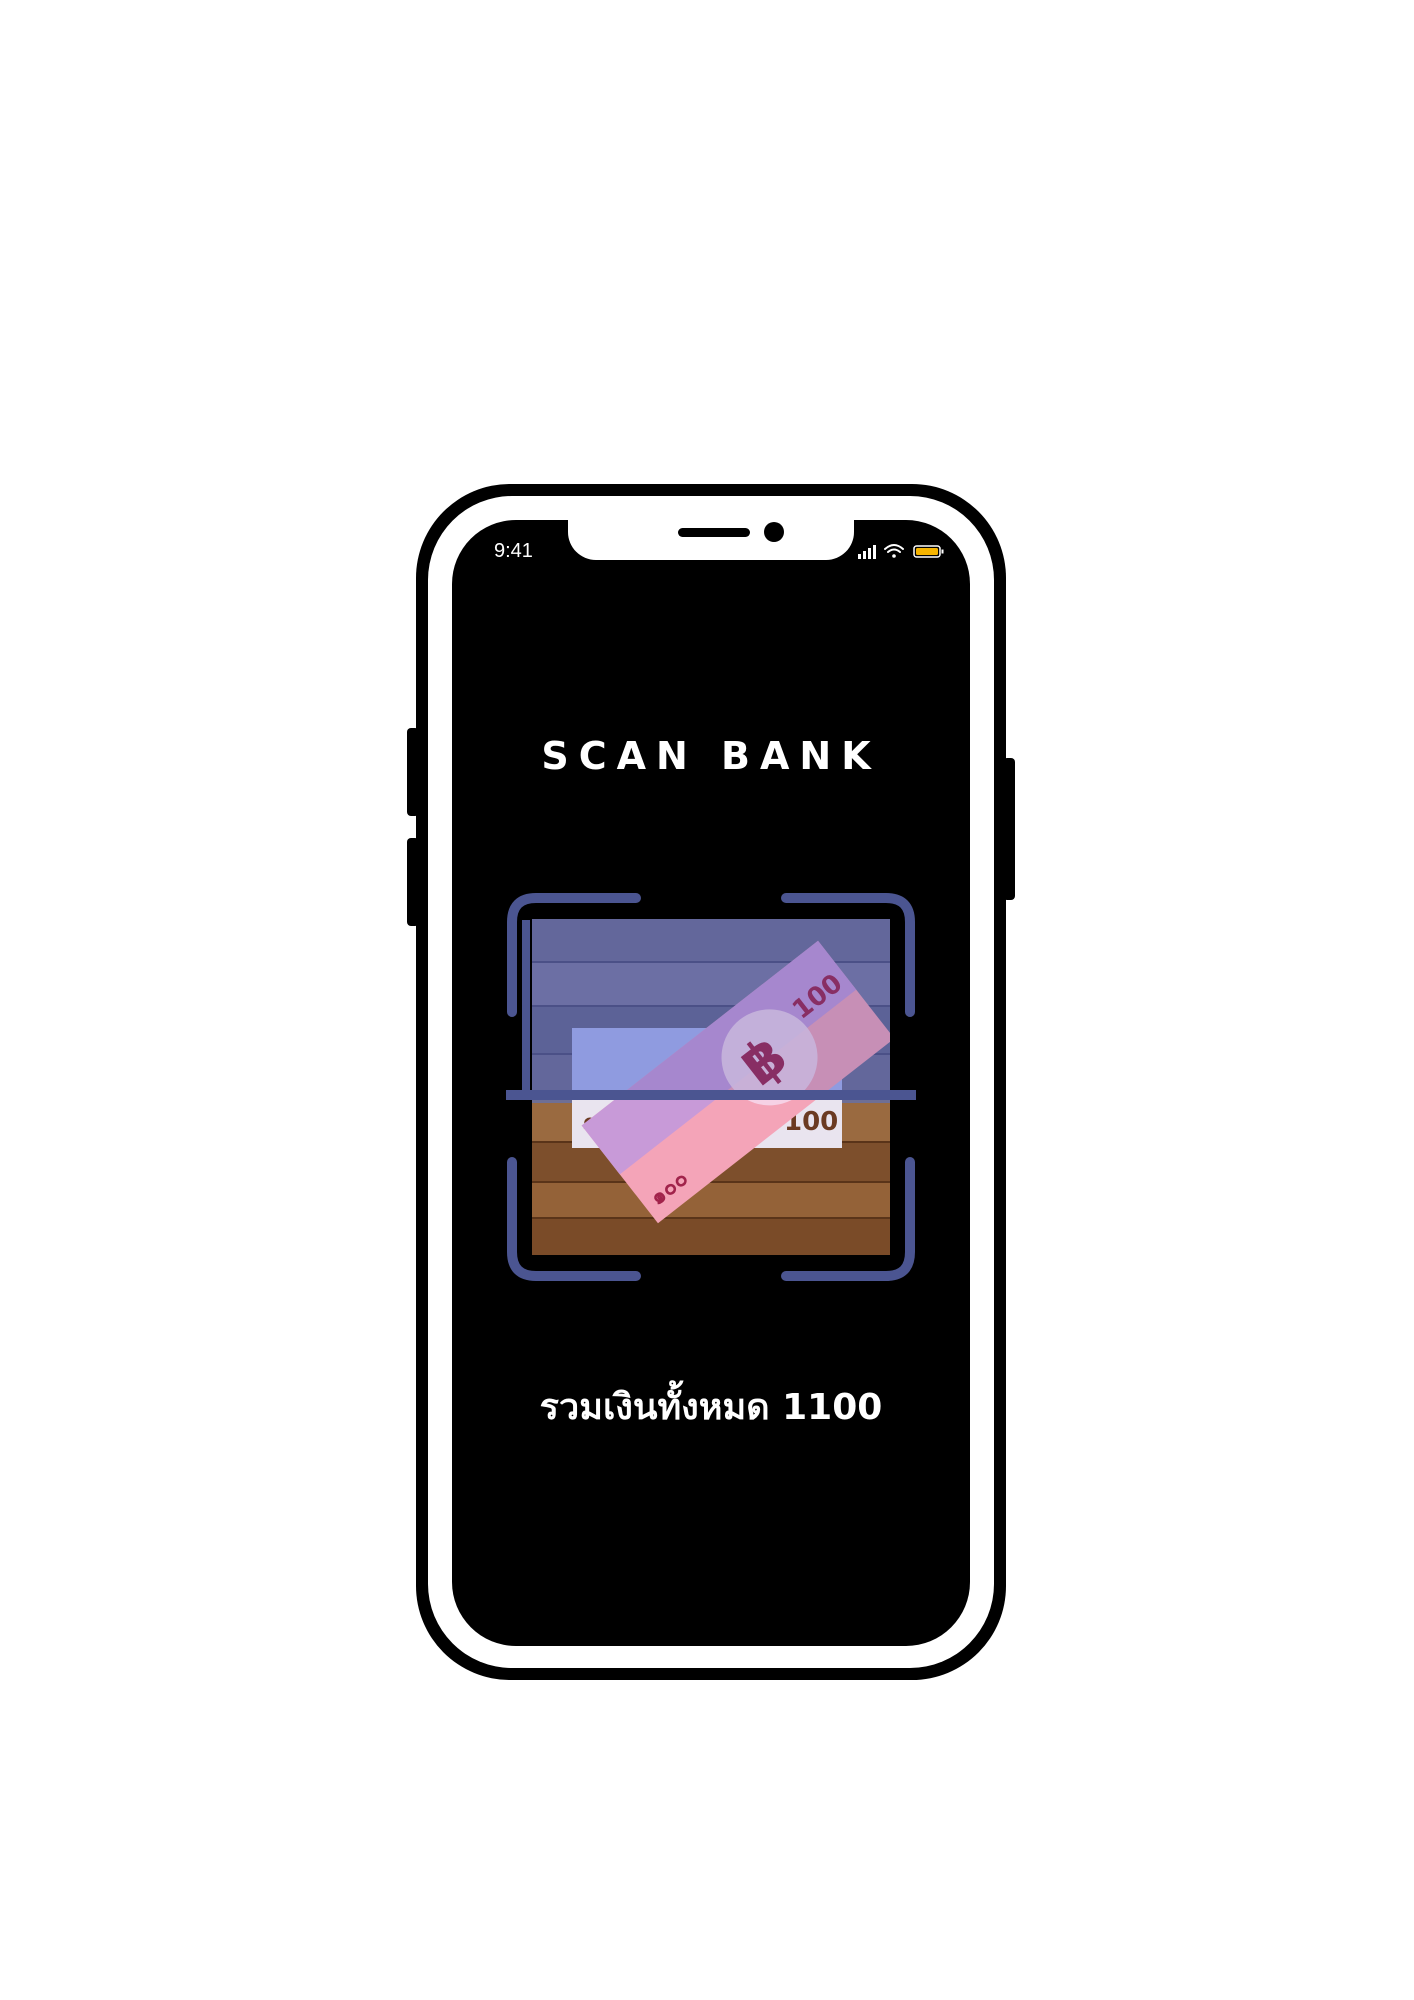 The width and height of the screenshot is (1414, 2000). What do you see at coordinates (513, 551) in the screenshot?
I see `status-time: 9:41` at bounding box center [513, 551].